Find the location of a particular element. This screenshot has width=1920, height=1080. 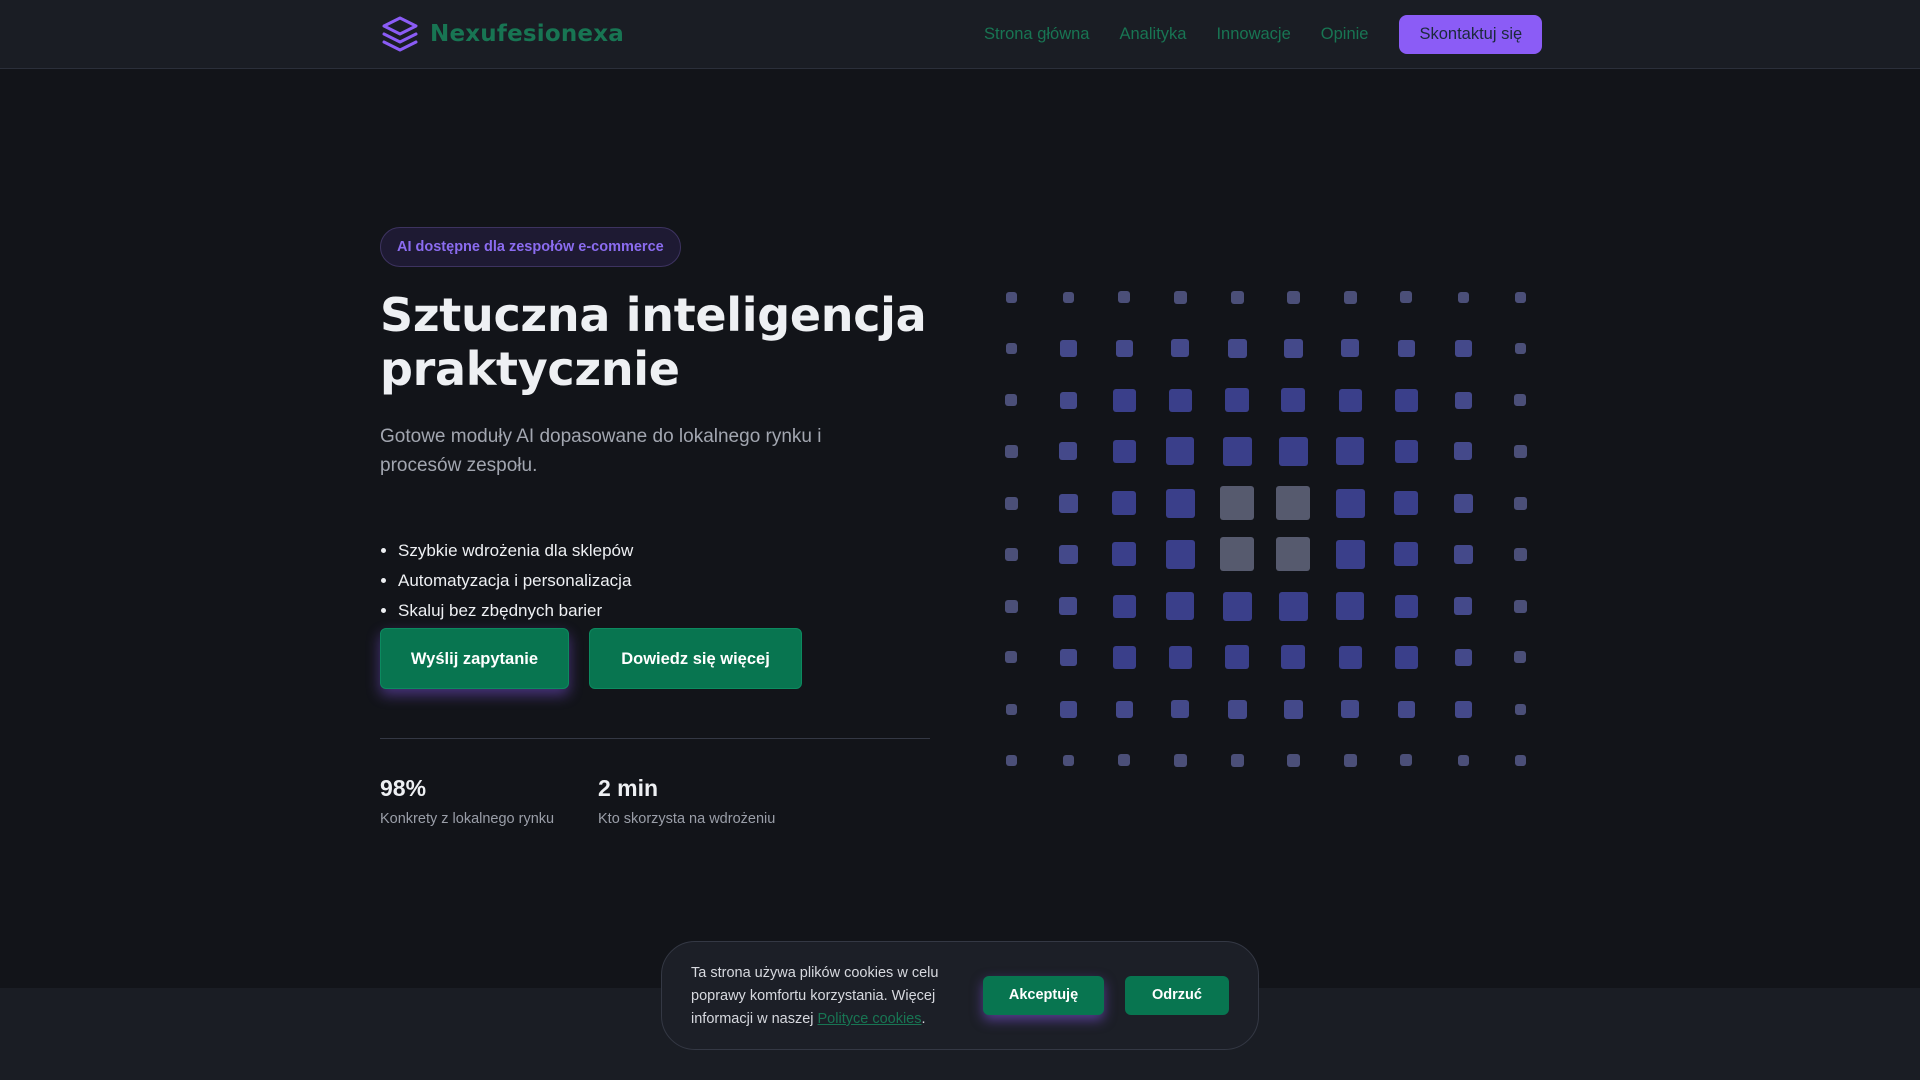

feature-item: Skaluj bez zbędnych barier is located at coordinates (515, 611).